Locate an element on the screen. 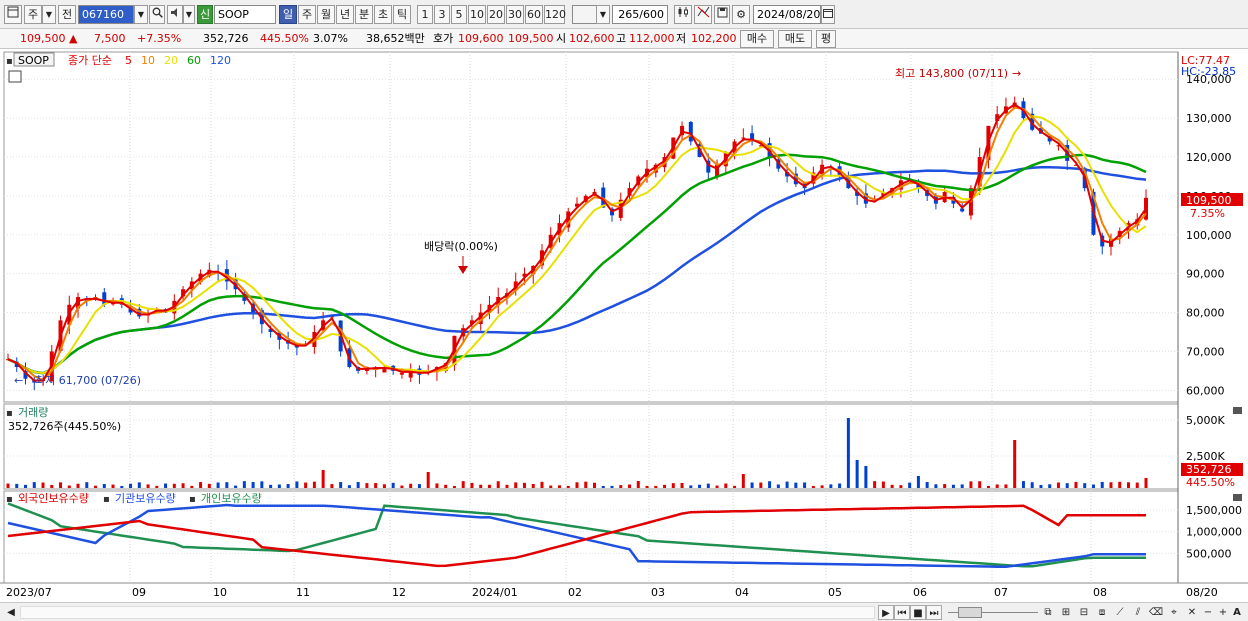 The width and height of the screenshot is (1248, 621). search-icon is located at coordinates (157, 14).